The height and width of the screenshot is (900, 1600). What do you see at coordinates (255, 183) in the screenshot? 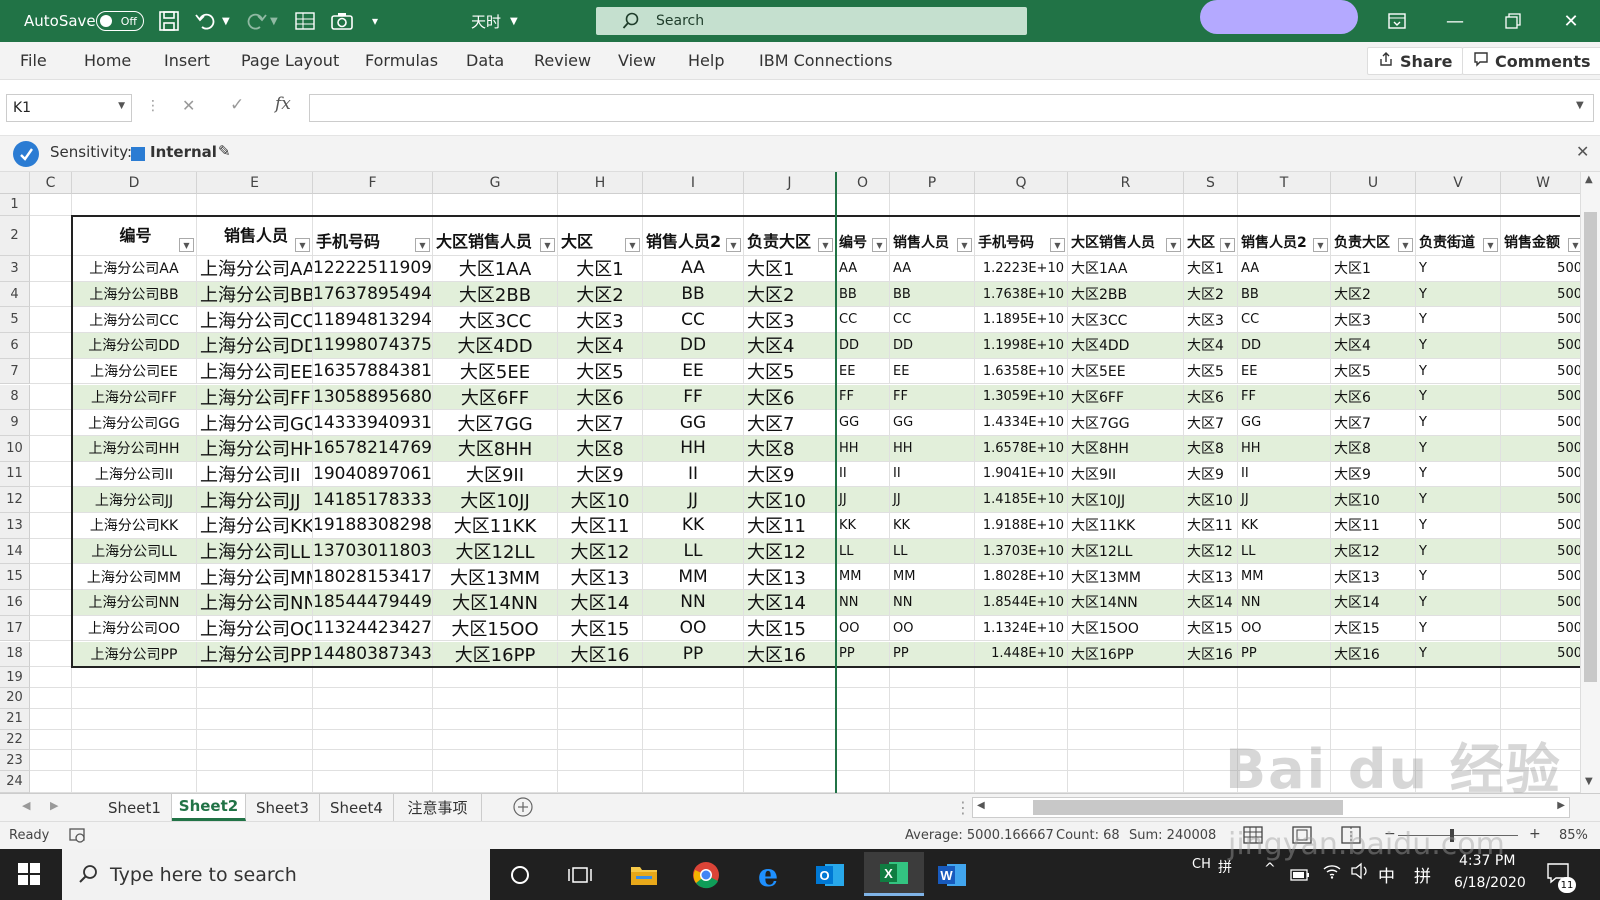
I see `column-header: E` at bounding box center [255, 183].